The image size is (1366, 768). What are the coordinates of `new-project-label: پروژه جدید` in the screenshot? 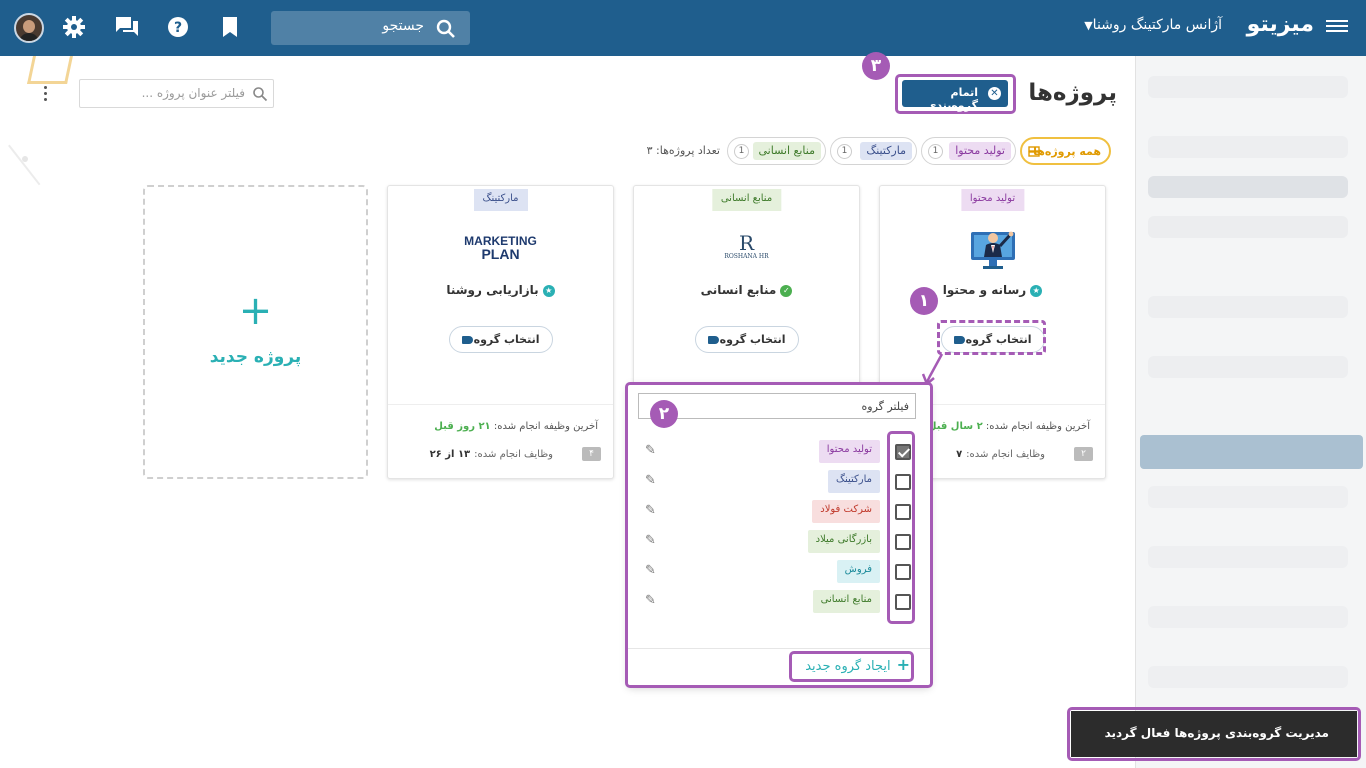 It's located at (255, 357).